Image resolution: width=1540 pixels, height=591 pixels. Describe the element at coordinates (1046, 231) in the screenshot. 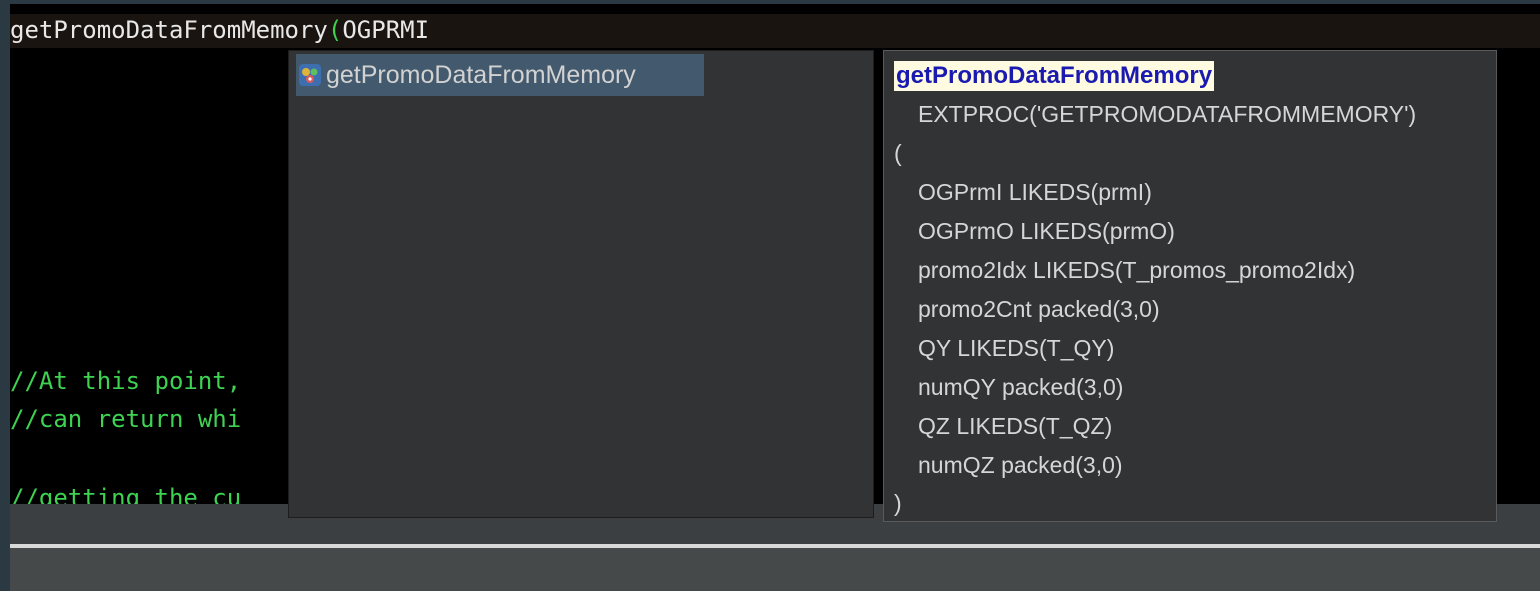

I see `detail-line: OGPrmO LIKEDS(prmO)` at that location.